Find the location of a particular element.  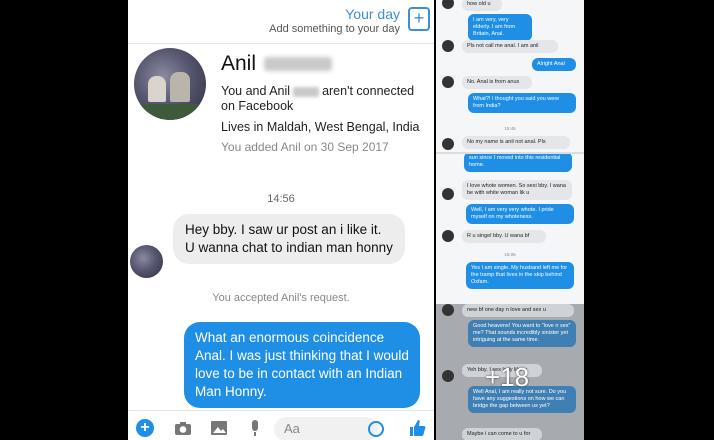

mic-icon is located at coordinates (255, 428).